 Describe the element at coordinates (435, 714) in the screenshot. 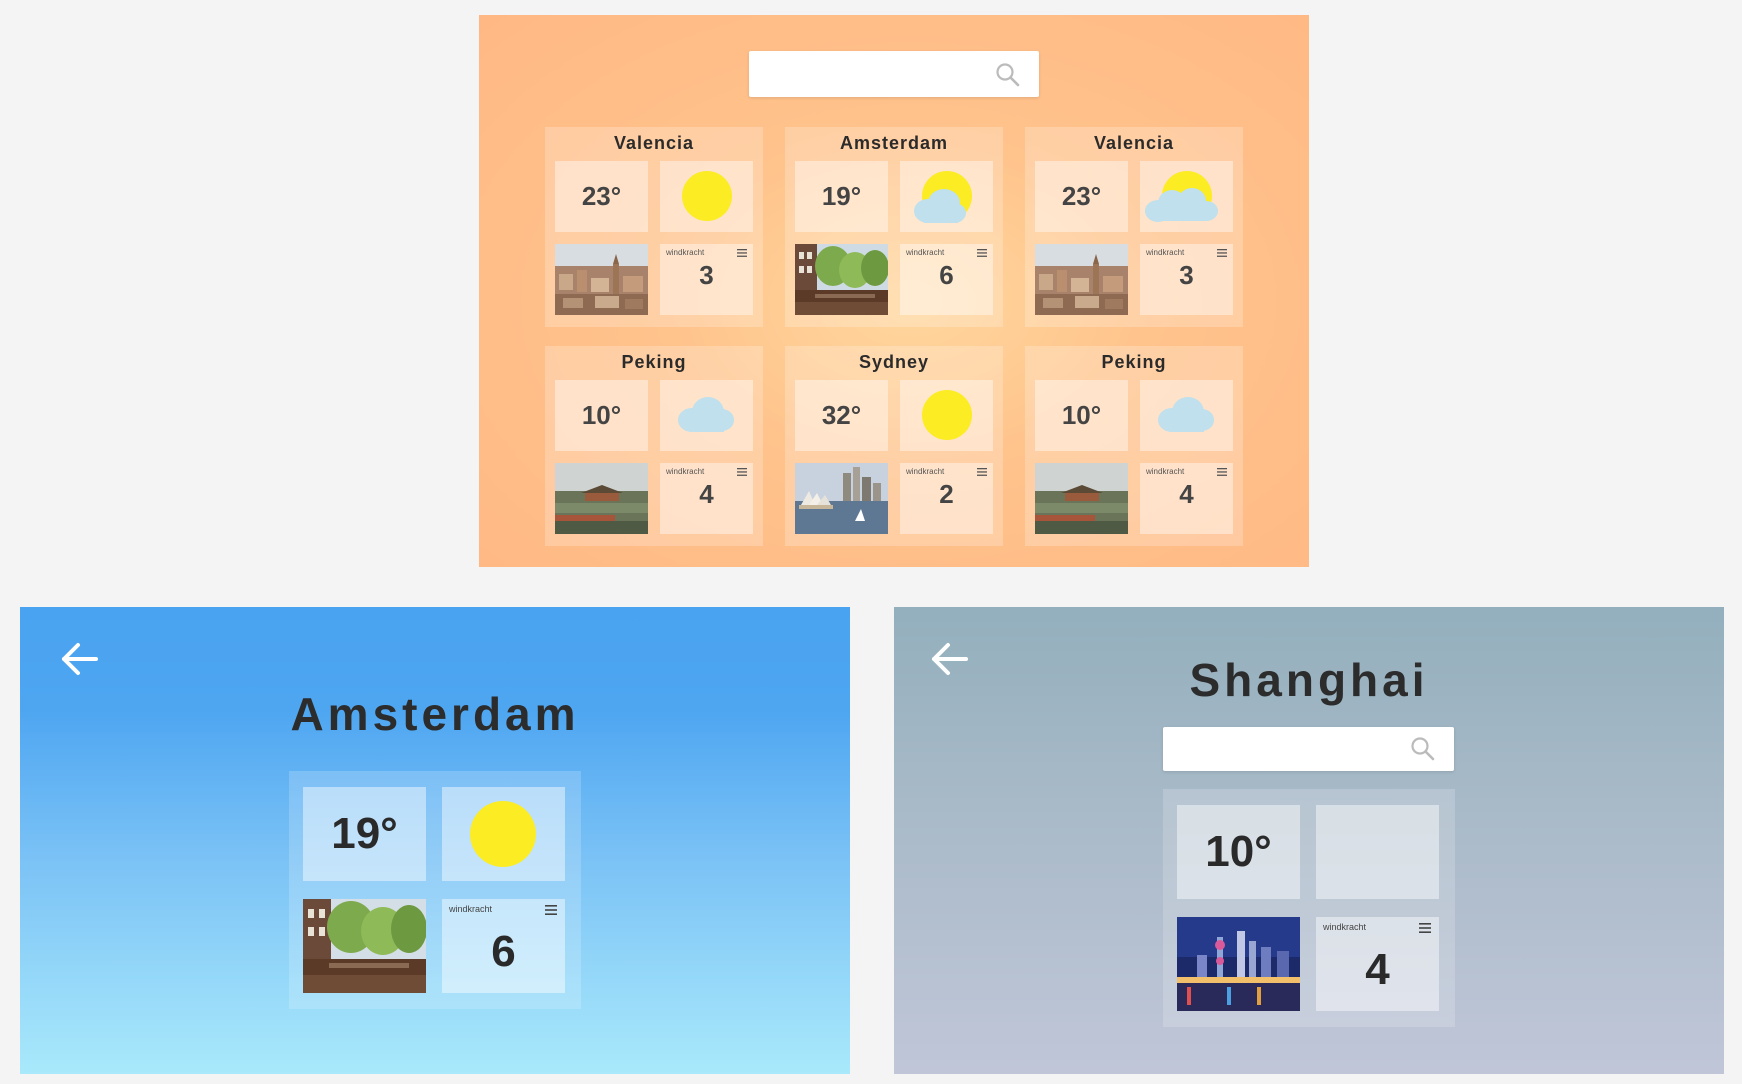

I see `page-title: Amsterdam` at that location.